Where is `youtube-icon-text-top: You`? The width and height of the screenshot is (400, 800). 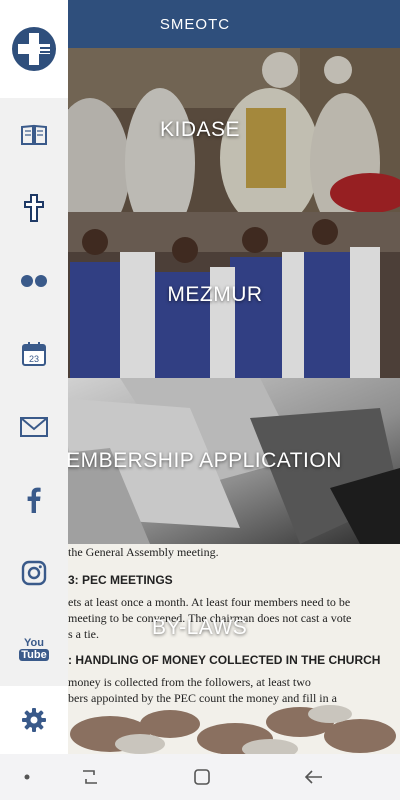 youtube-icon-text-top: You is located at coordinates (34, 643).